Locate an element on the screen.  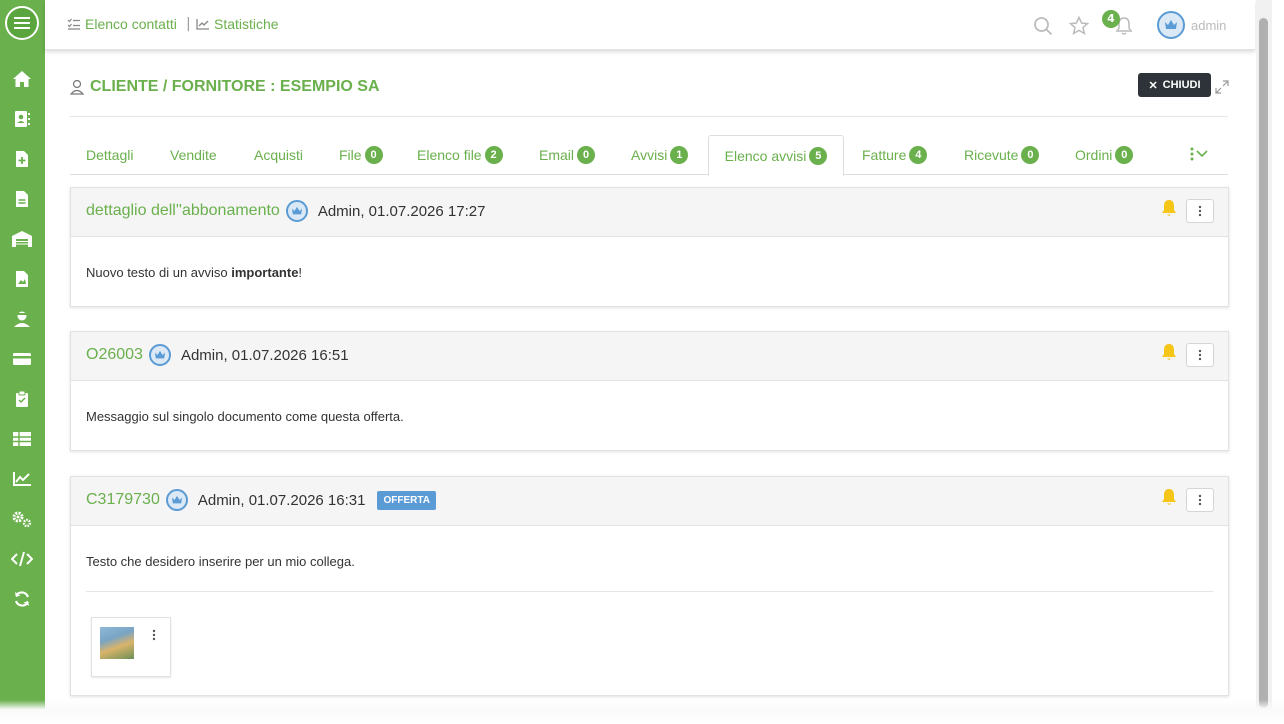
tab-elenco-avvisi: Elenco avvisi 5 is located at coordinates (776, 155).